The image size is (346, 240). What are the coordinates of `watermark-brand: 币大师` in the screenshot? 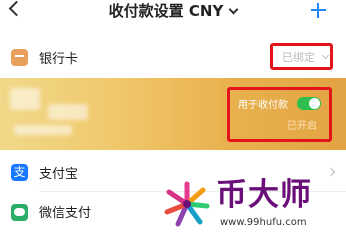 It's located at (264, 195).